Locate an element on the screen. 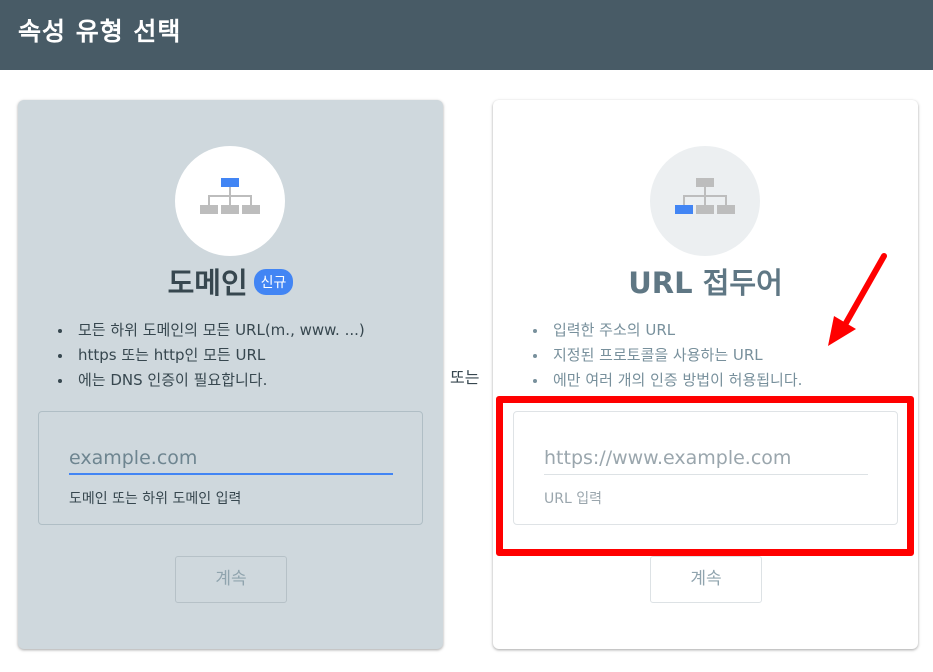 Image resolution: width=933 pixels, height=672 pixels. header-bar: 속성 유형 선택 is located at coordinates (466, 35).